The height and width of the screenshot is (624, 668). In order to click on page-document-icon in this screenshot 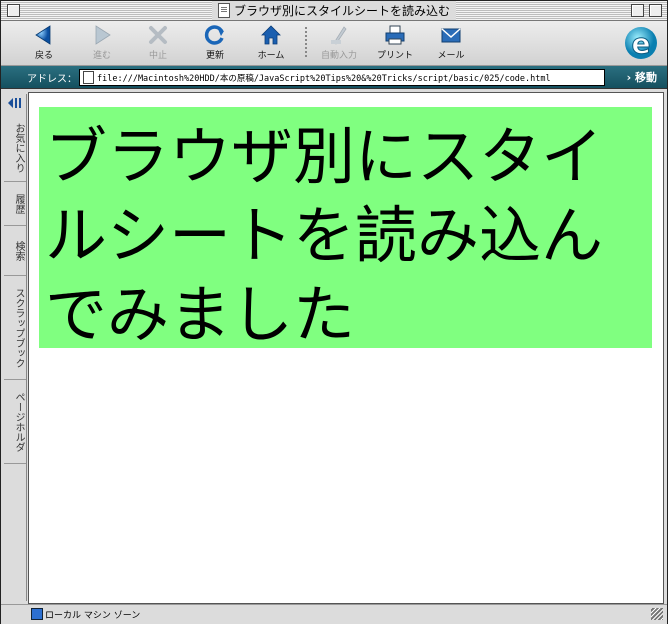, I will do `click(88, 77)`.